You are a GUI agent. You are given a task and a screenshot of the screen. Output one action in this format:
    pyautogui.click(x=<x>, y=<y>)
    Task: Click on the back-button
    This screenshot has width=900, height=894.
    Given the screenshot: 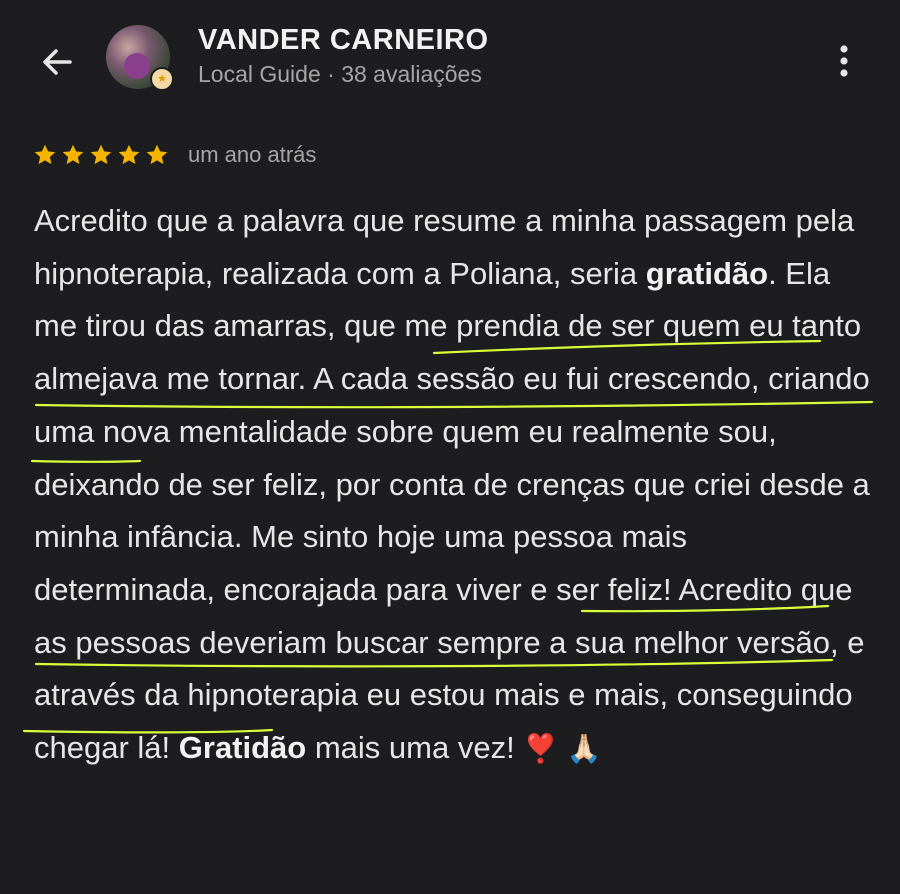 What is the action you would take?
    pyautogui.click(x=58, y=62)
    